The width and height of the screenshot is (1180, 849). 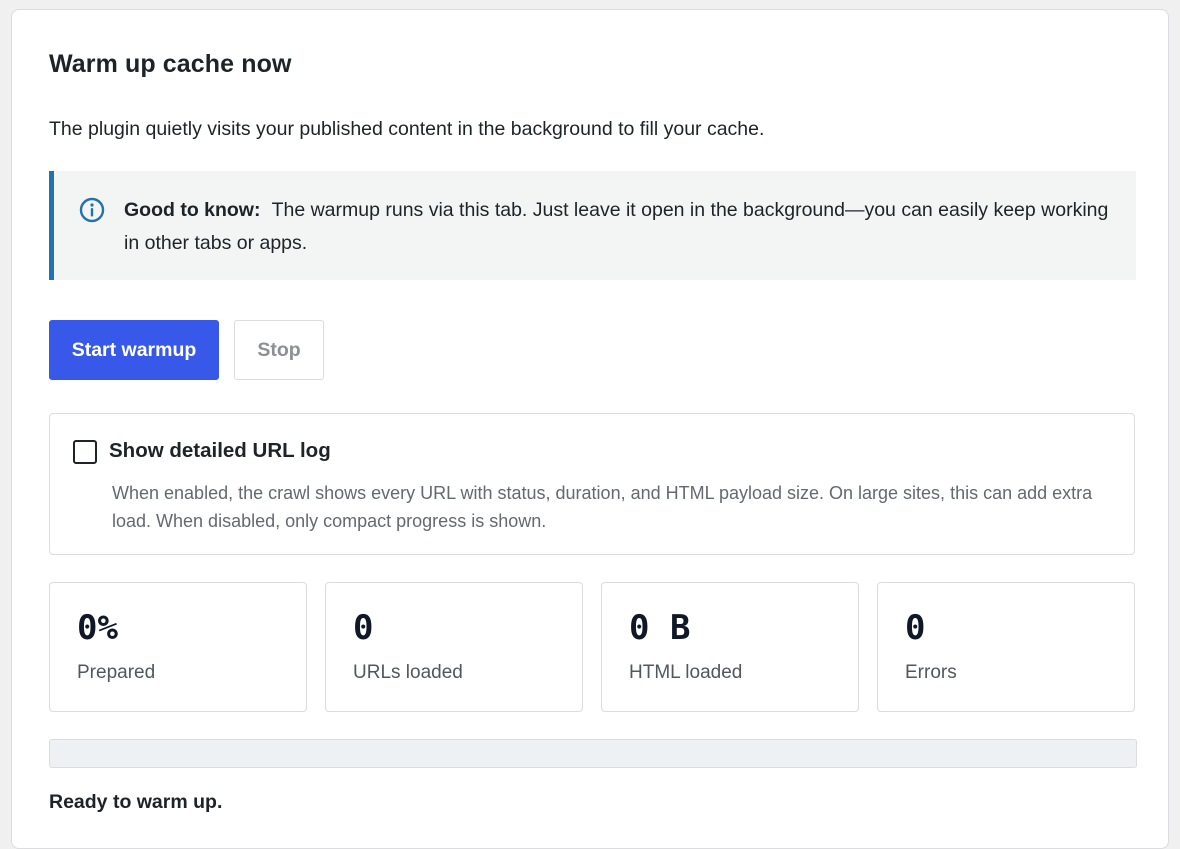 What do you see at coordinates (116, 672) in the screenshot?
I see `stat-label: Prepared` at bounding box center [116, 672].